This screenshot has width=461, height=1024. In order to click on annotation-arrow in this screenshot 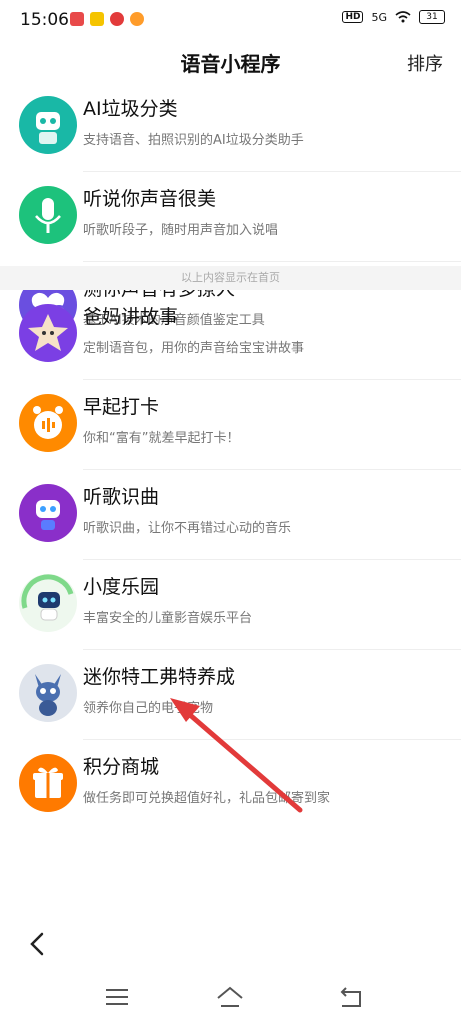, I will do `click(236, 755)`.